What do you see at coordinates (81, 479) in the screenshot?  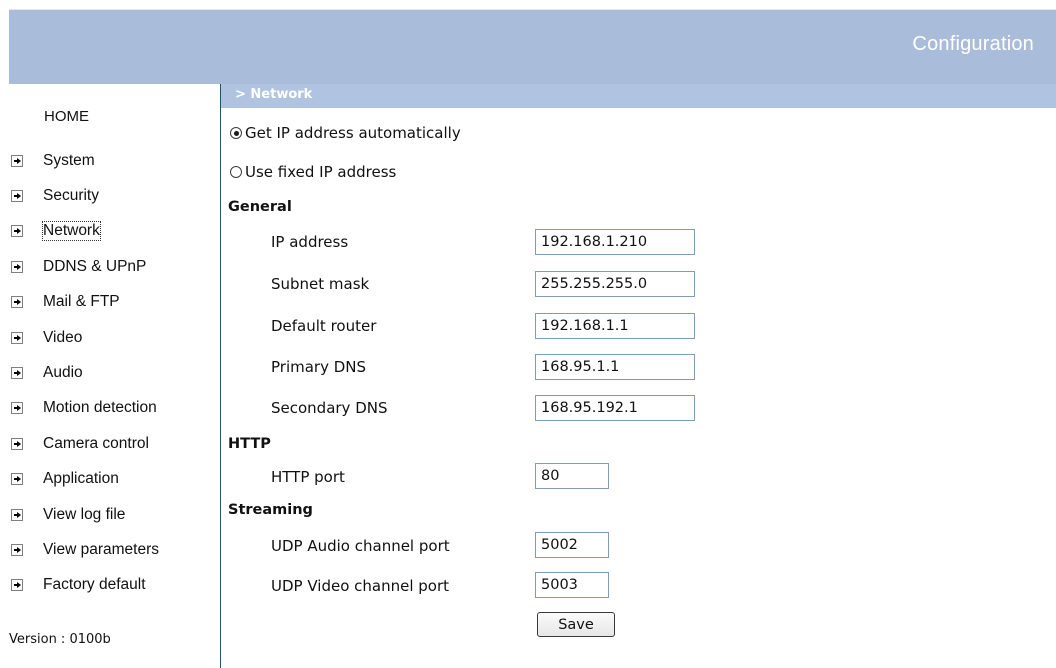 I see `sidebar-item-label: Application` at bounding box center [81, 479].